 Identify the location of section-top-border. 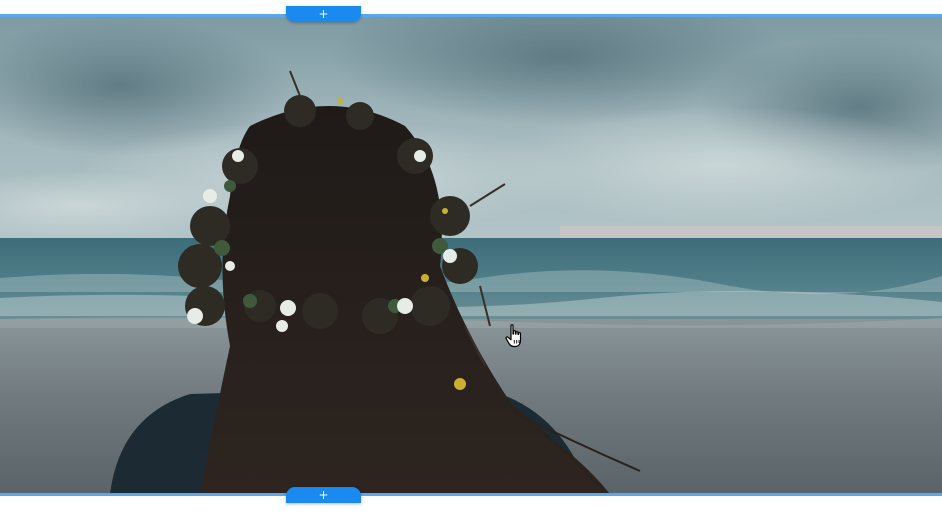
(471, 15).